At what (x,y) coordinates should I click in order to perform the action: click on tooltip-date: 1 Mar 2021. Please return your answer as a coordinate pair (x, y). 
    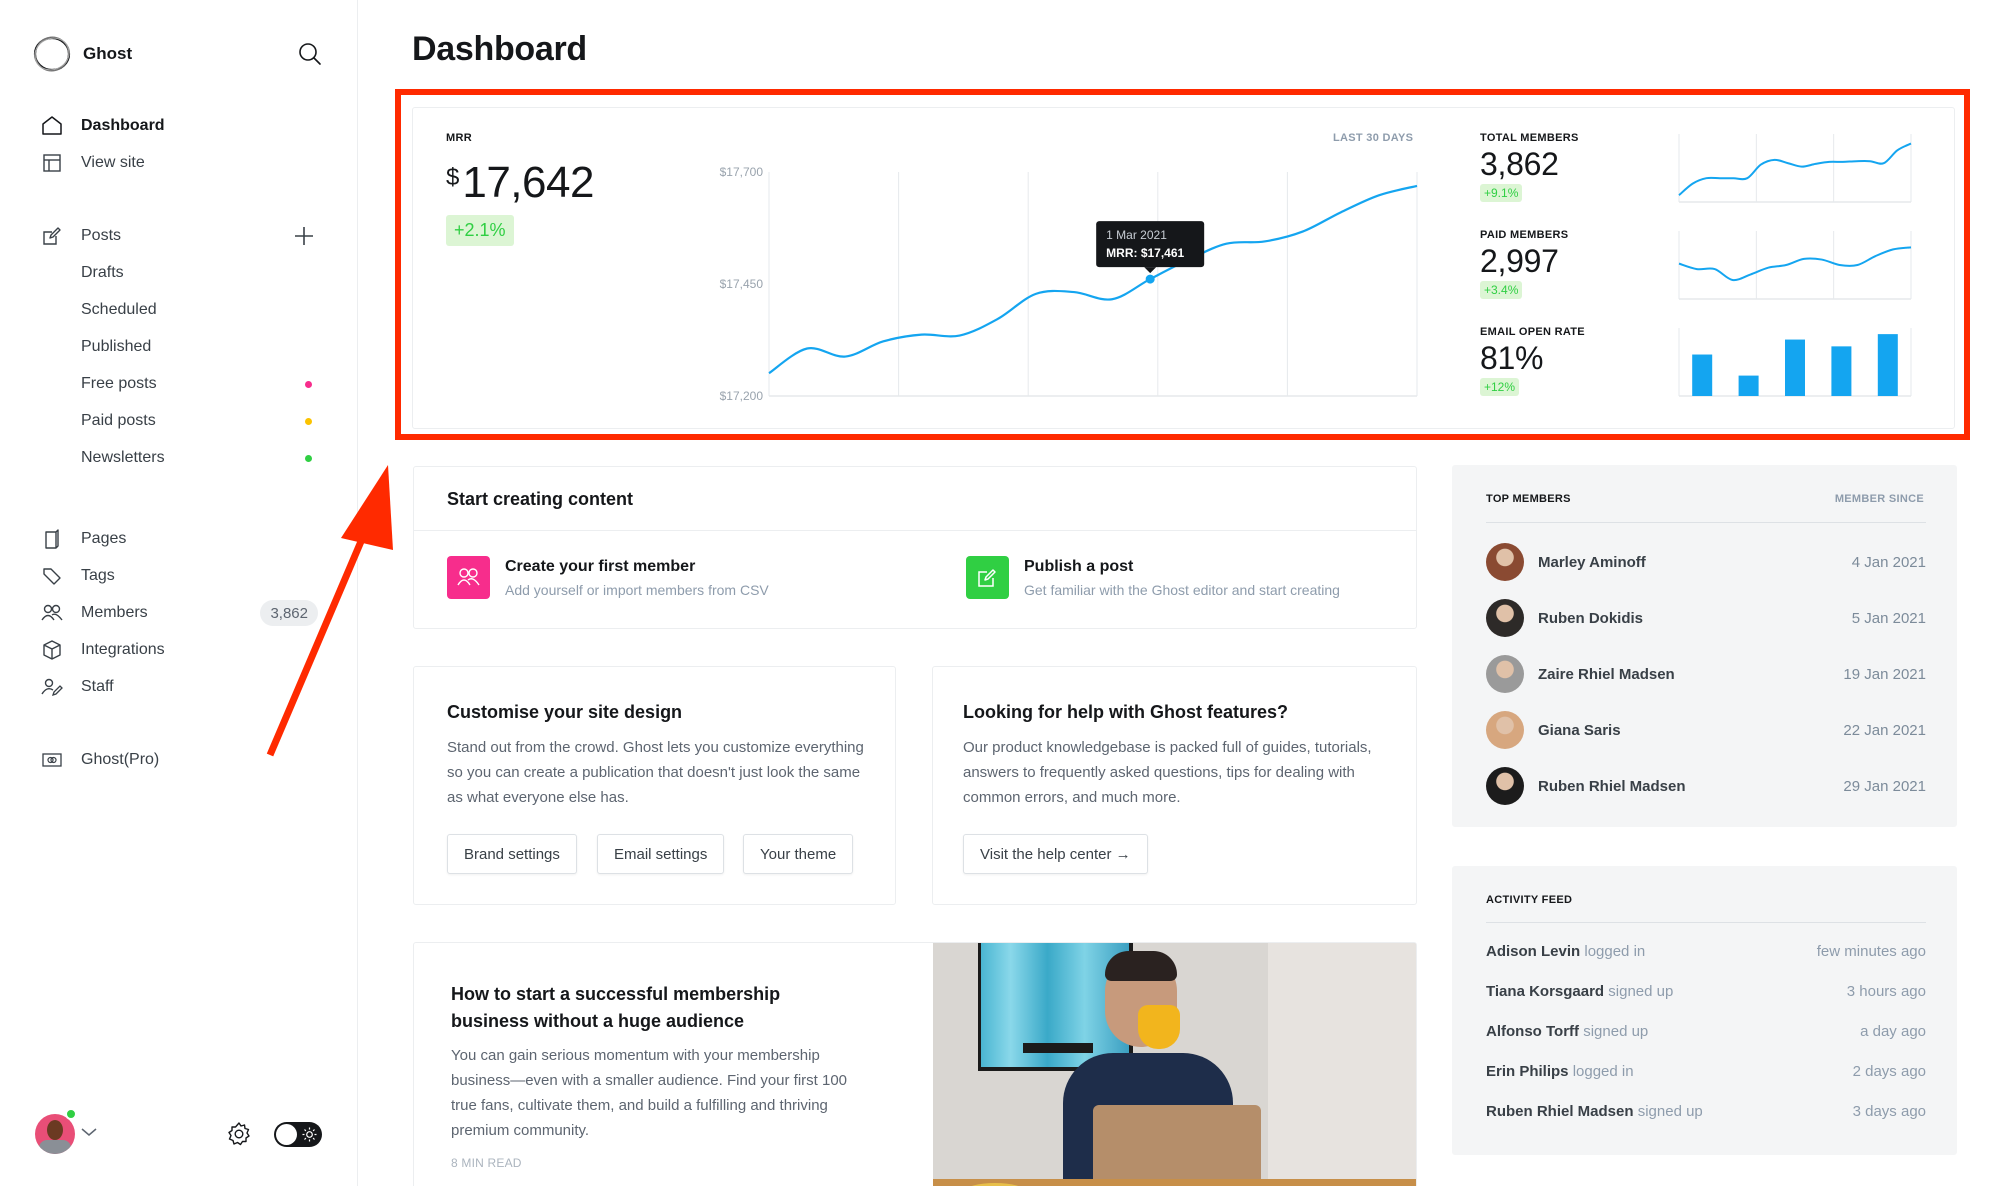
    Looking at the image, I should click on (1136, 235).